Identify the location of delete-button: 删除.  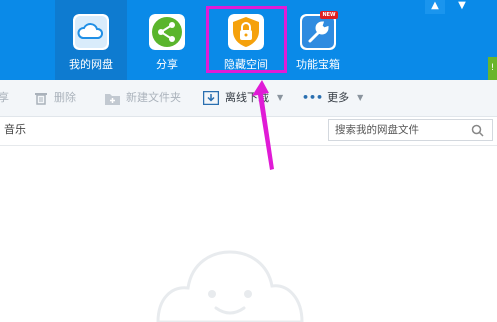
(55, 98).